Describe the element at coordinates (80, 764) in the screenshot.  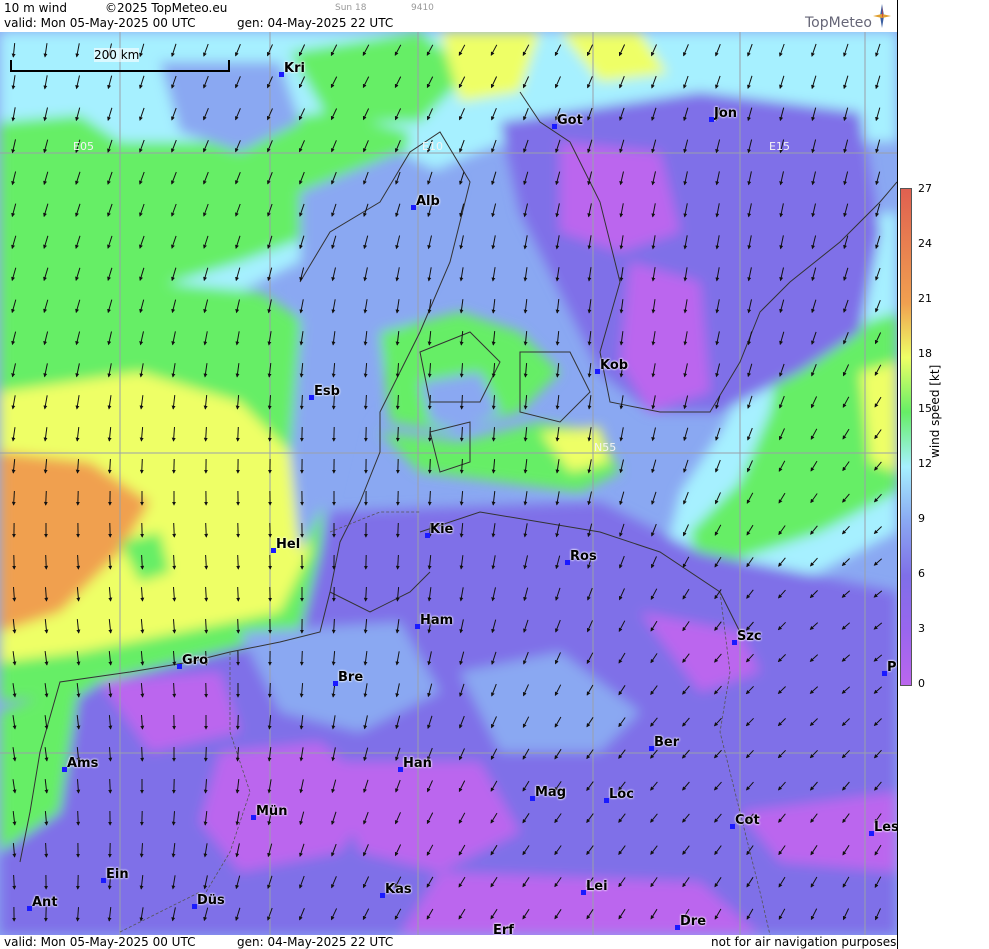
I see `city-marker: Ams` at that location.